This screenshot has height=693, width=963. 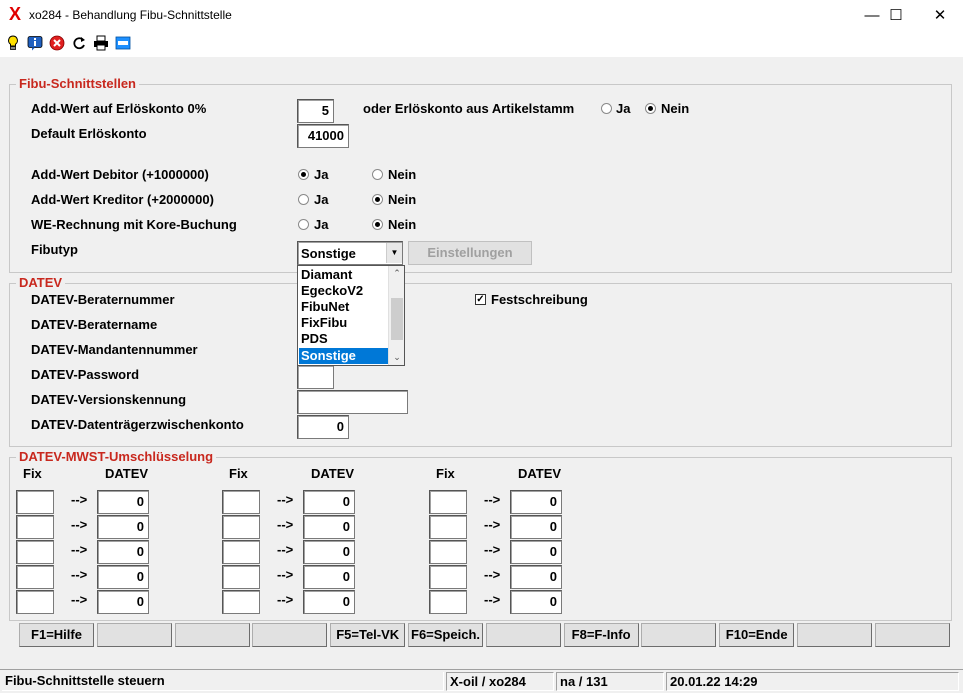 I want to click on password-label: DATEV-Password, so click(x=85, y=374).